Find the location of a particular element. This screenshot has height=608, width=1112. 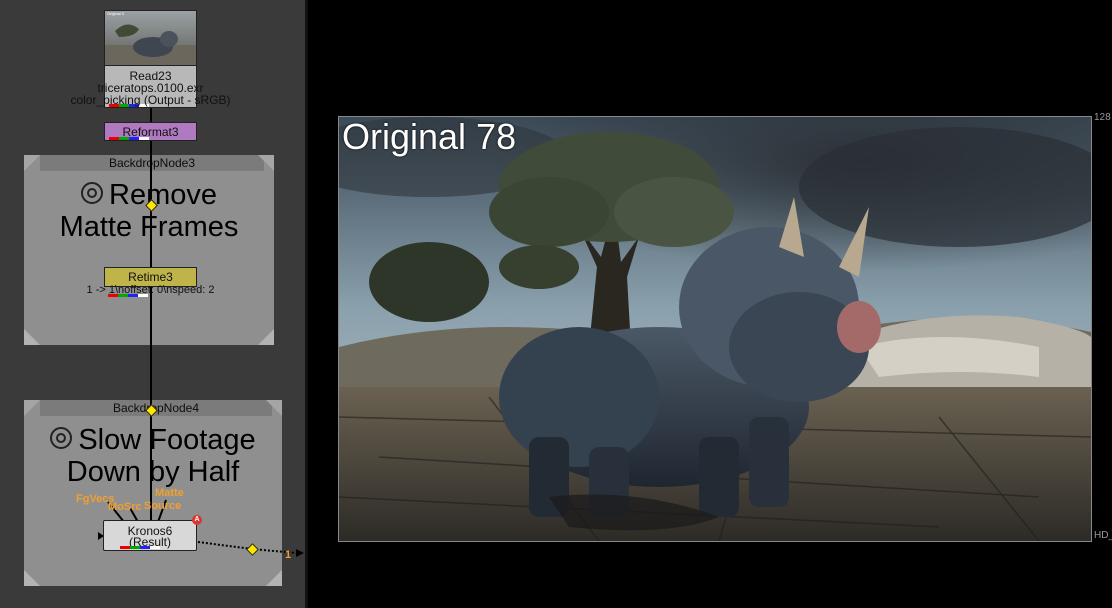

input-label-mosrc: MoSrc is located at coordinates (125, 507).